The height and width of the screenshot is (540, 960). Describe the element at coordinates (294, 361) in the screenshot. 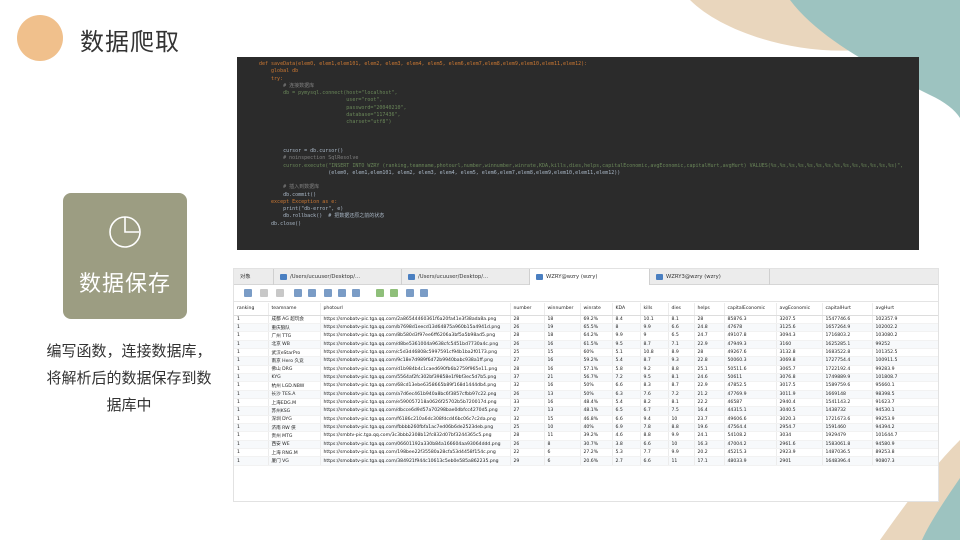

I see `table-cell: 南京 Hero 久竞` at that location.